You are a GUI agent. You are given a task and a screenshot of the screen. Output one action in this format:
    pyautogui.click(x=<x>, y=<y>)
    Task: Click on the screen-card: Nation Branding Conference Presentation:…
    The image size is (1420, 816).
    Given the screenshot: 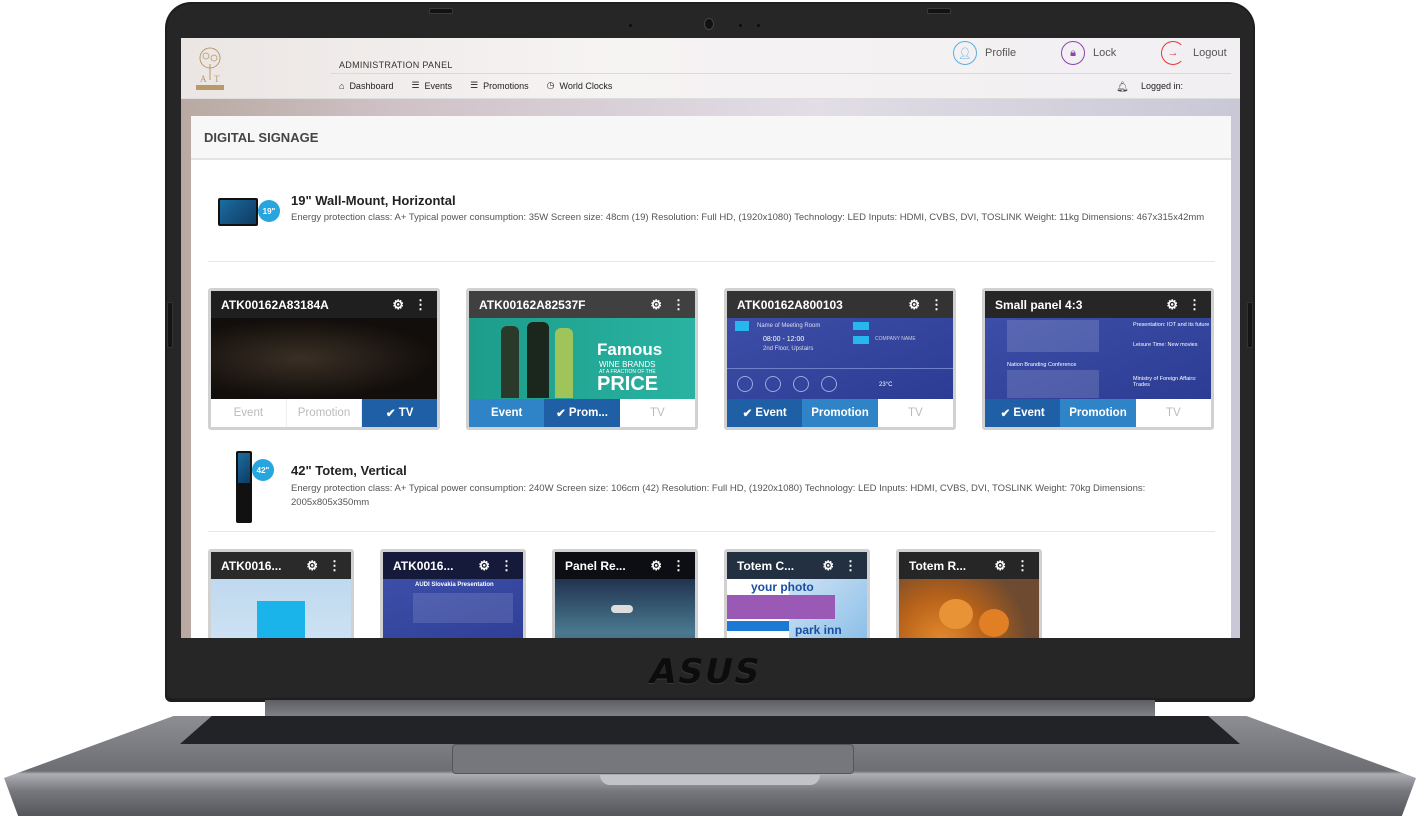 What is the action you would take?
    pyautogui.click(x=1098, y=359)
    